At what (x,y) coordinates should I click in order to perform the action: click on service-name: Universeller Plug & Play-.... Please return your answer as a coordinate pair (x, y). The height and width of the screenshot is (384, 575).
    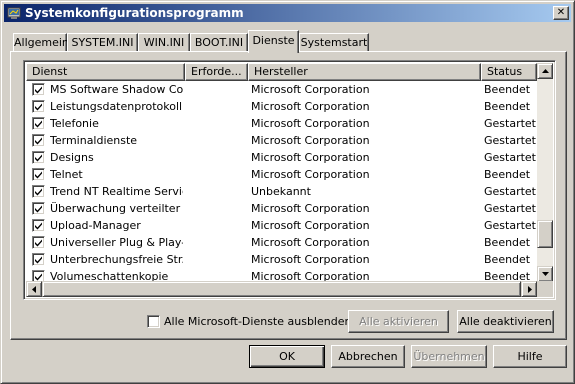
    Looking at the image, I should click on (116, 242).